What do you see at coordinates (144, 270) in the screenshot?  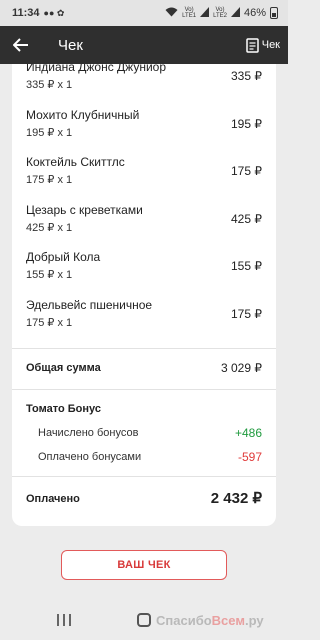 I see `list-item: Добрый Кола 155 ₽ x 1 155 ₽` at bounding box center [144, 270].